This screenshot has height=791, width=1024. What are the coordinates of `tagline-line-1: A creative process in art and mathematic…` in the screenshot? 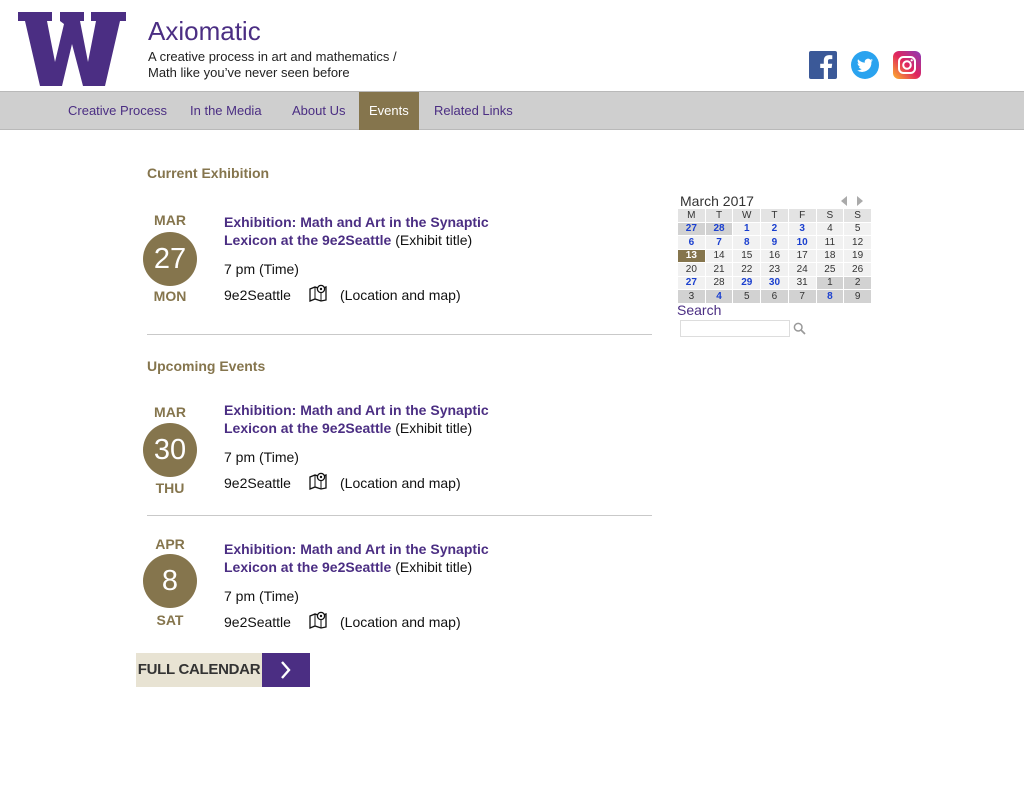 It's located at (272, 56).